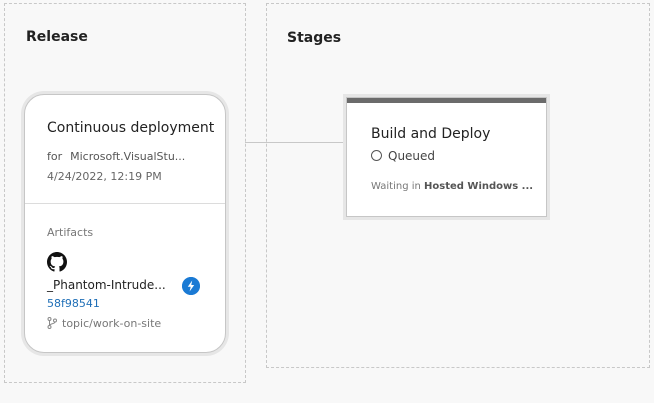  Describe the element at coordinates (430, 134) in the screenshot. I see `stage-name: Build and Deploy` at that location.